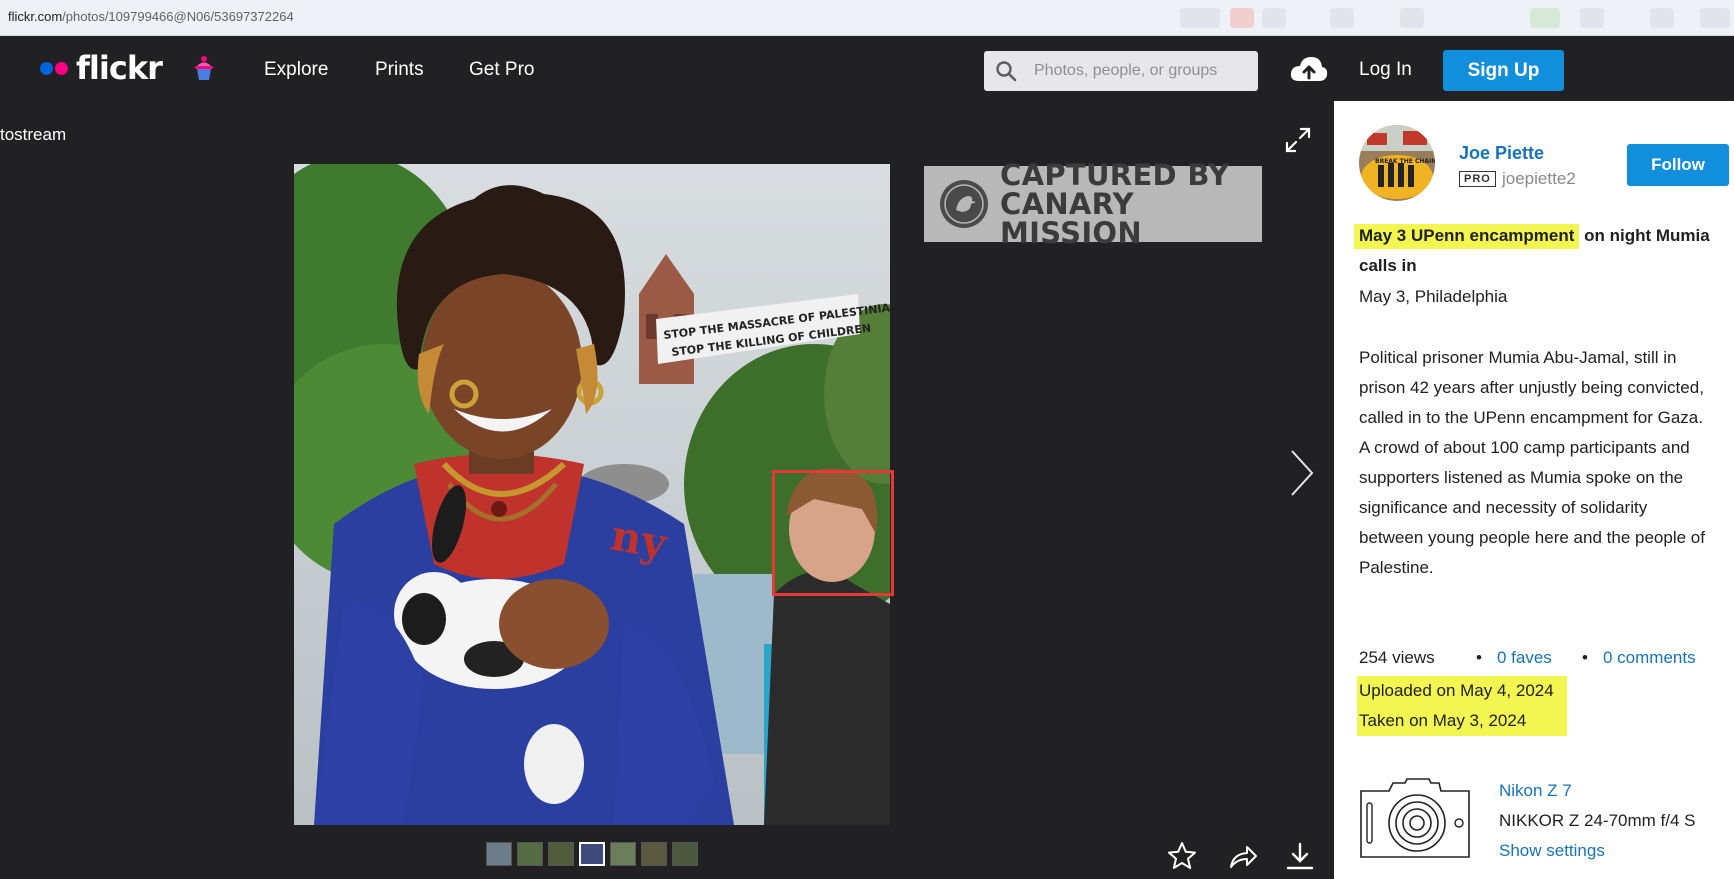 Image resolution: width=1734 pixels, height=879 pixels. I want to click on canary-seal-icon, so click(964, 204).